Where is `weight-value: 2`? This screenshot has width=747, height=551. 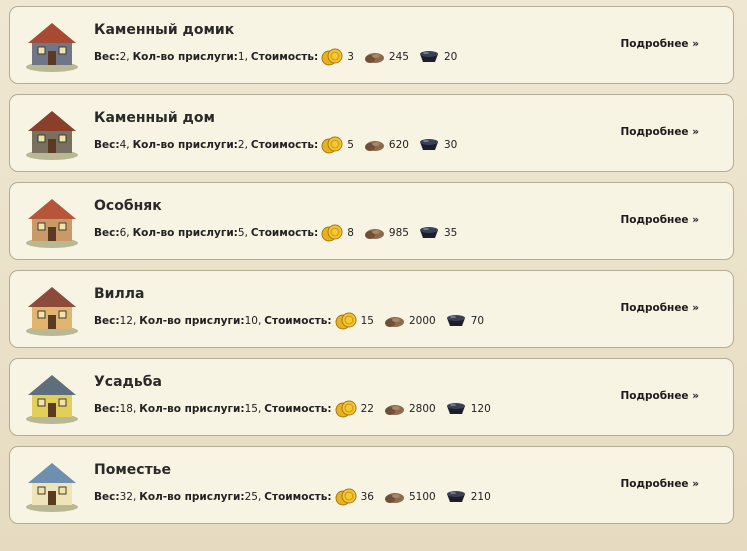
weight-value: 2 is located at coordinates (123, 57).